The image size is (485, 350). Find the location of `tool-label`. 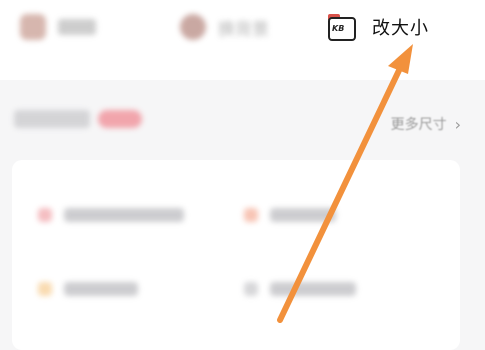

tool-label is located at coordinates (77, 27).